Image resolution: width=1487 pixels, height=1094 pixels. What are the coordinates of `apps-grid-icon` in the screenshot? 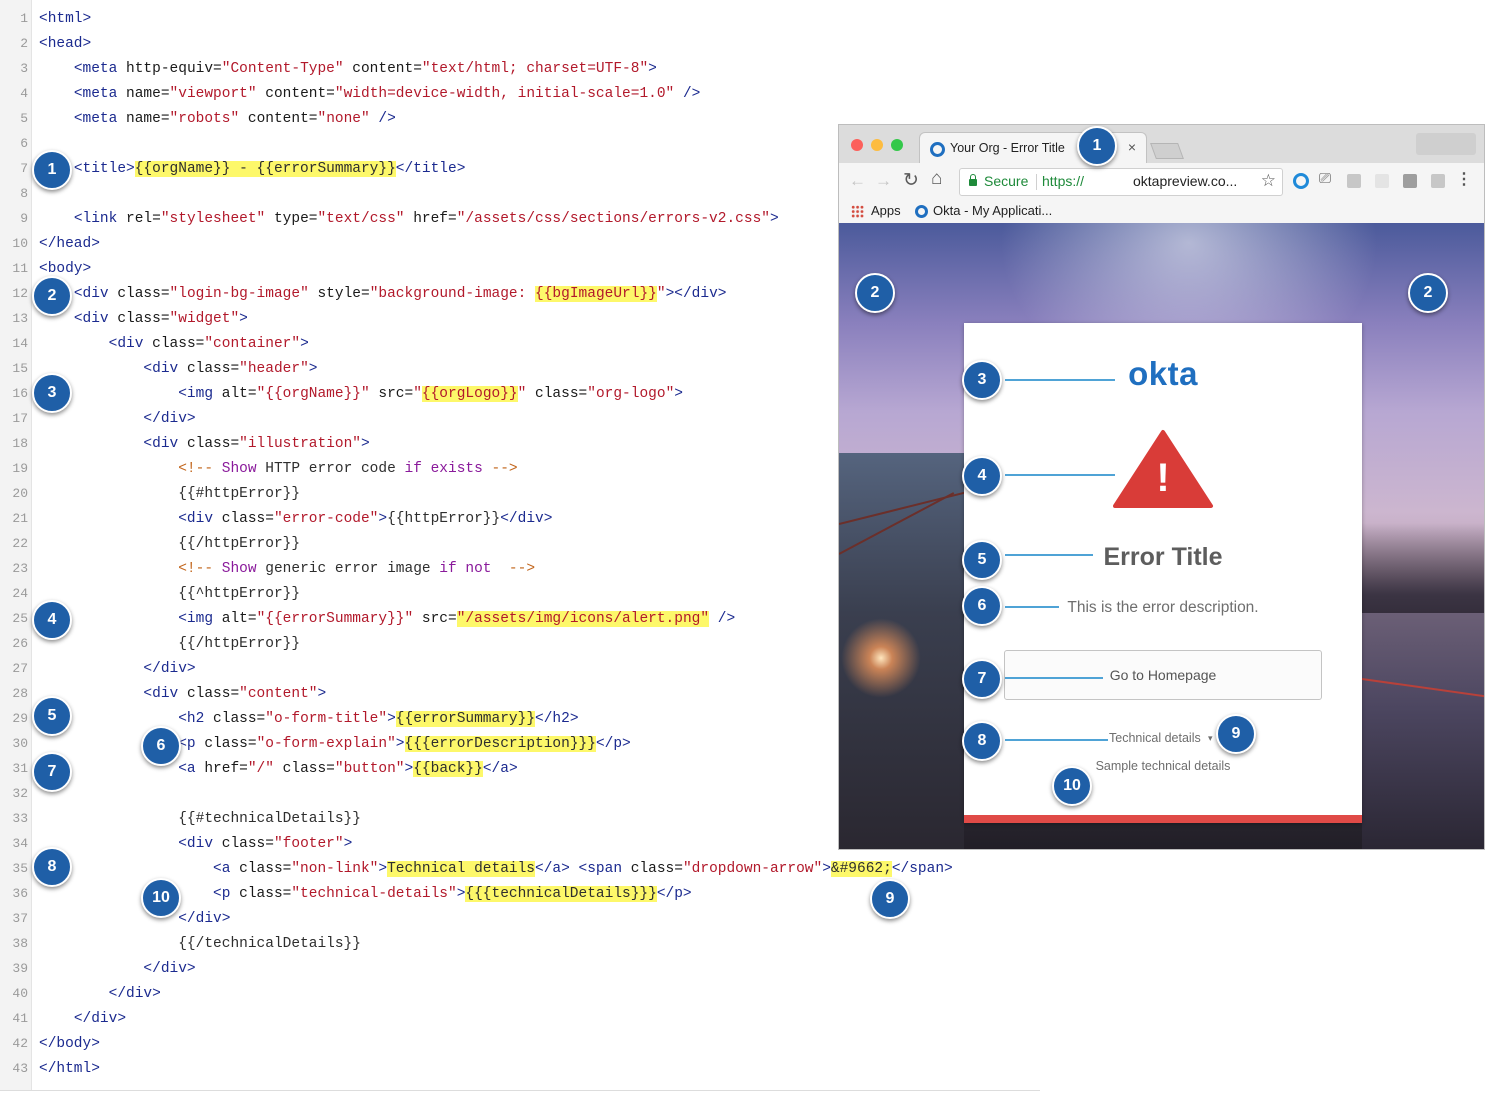 It's located at (857, 211).